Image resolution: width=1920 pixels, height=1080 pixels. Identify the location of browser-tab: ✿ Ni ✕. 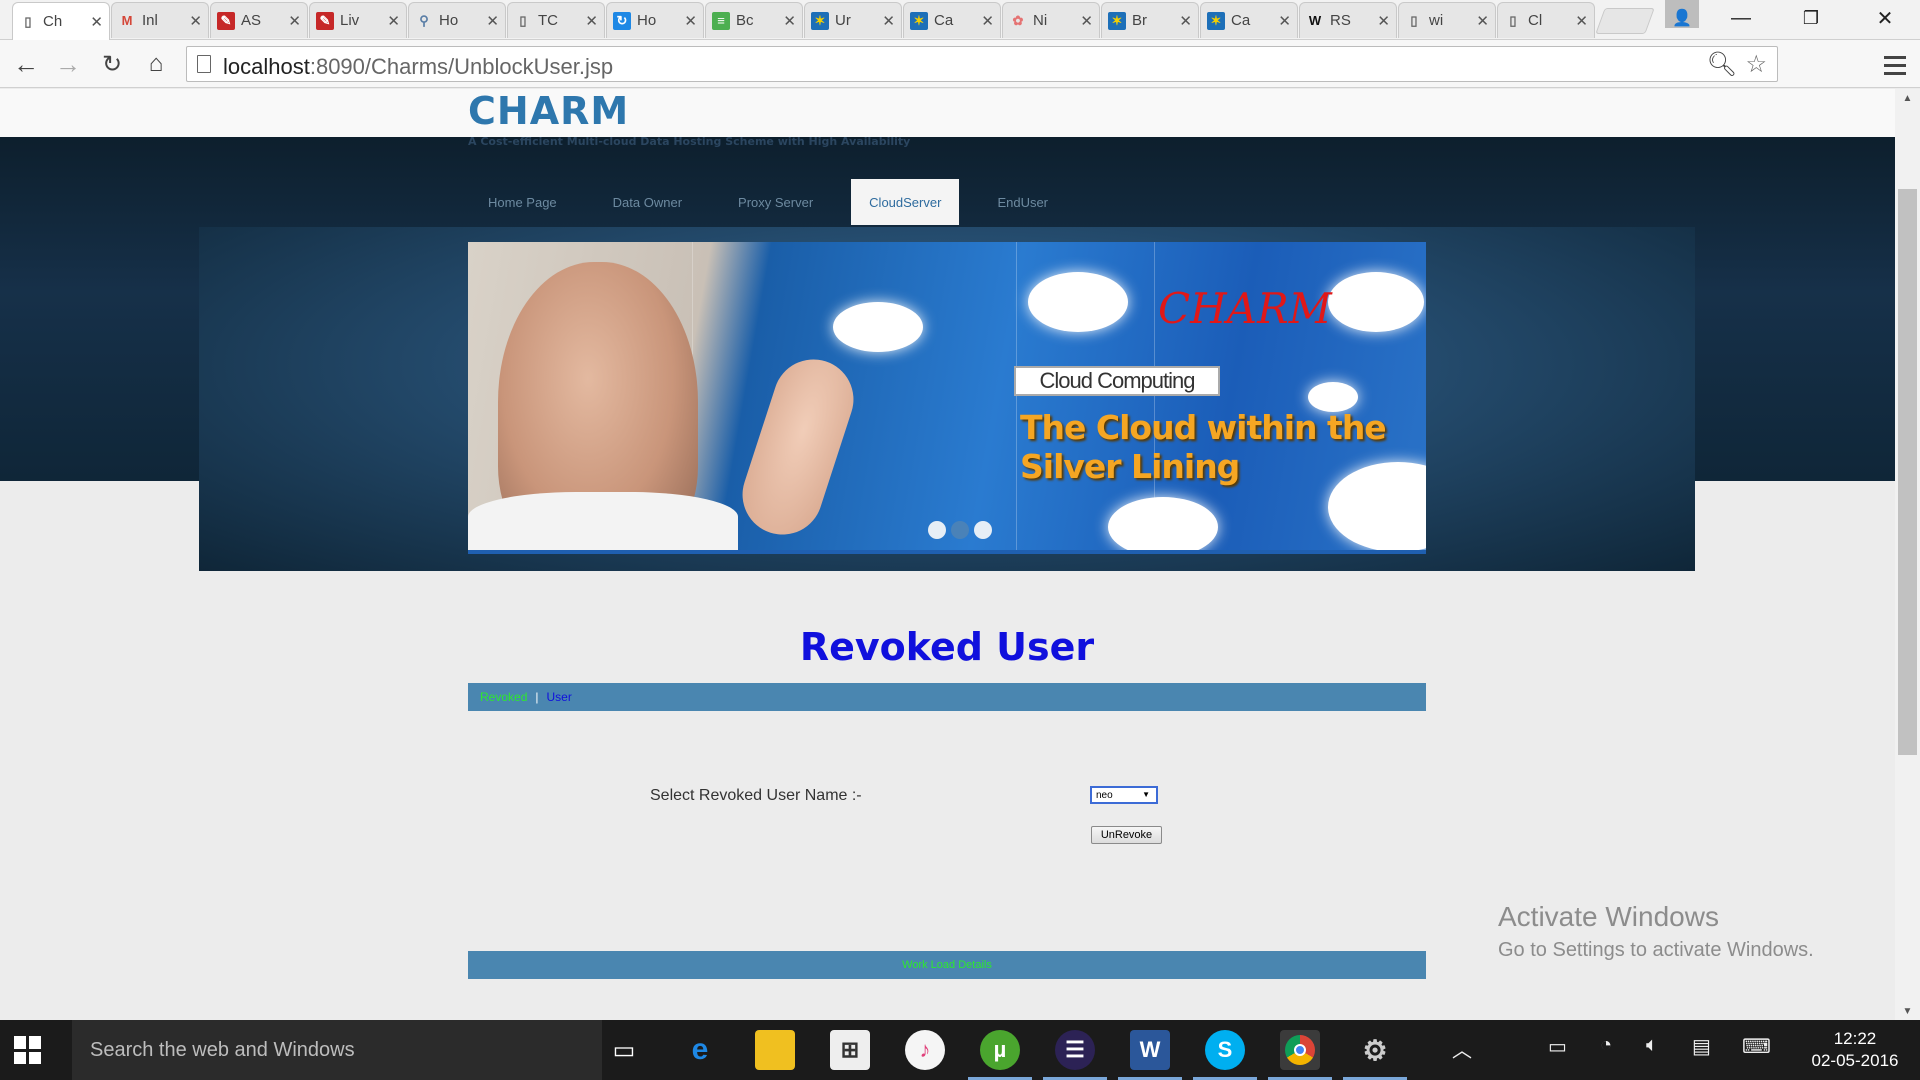
(1051, 20).